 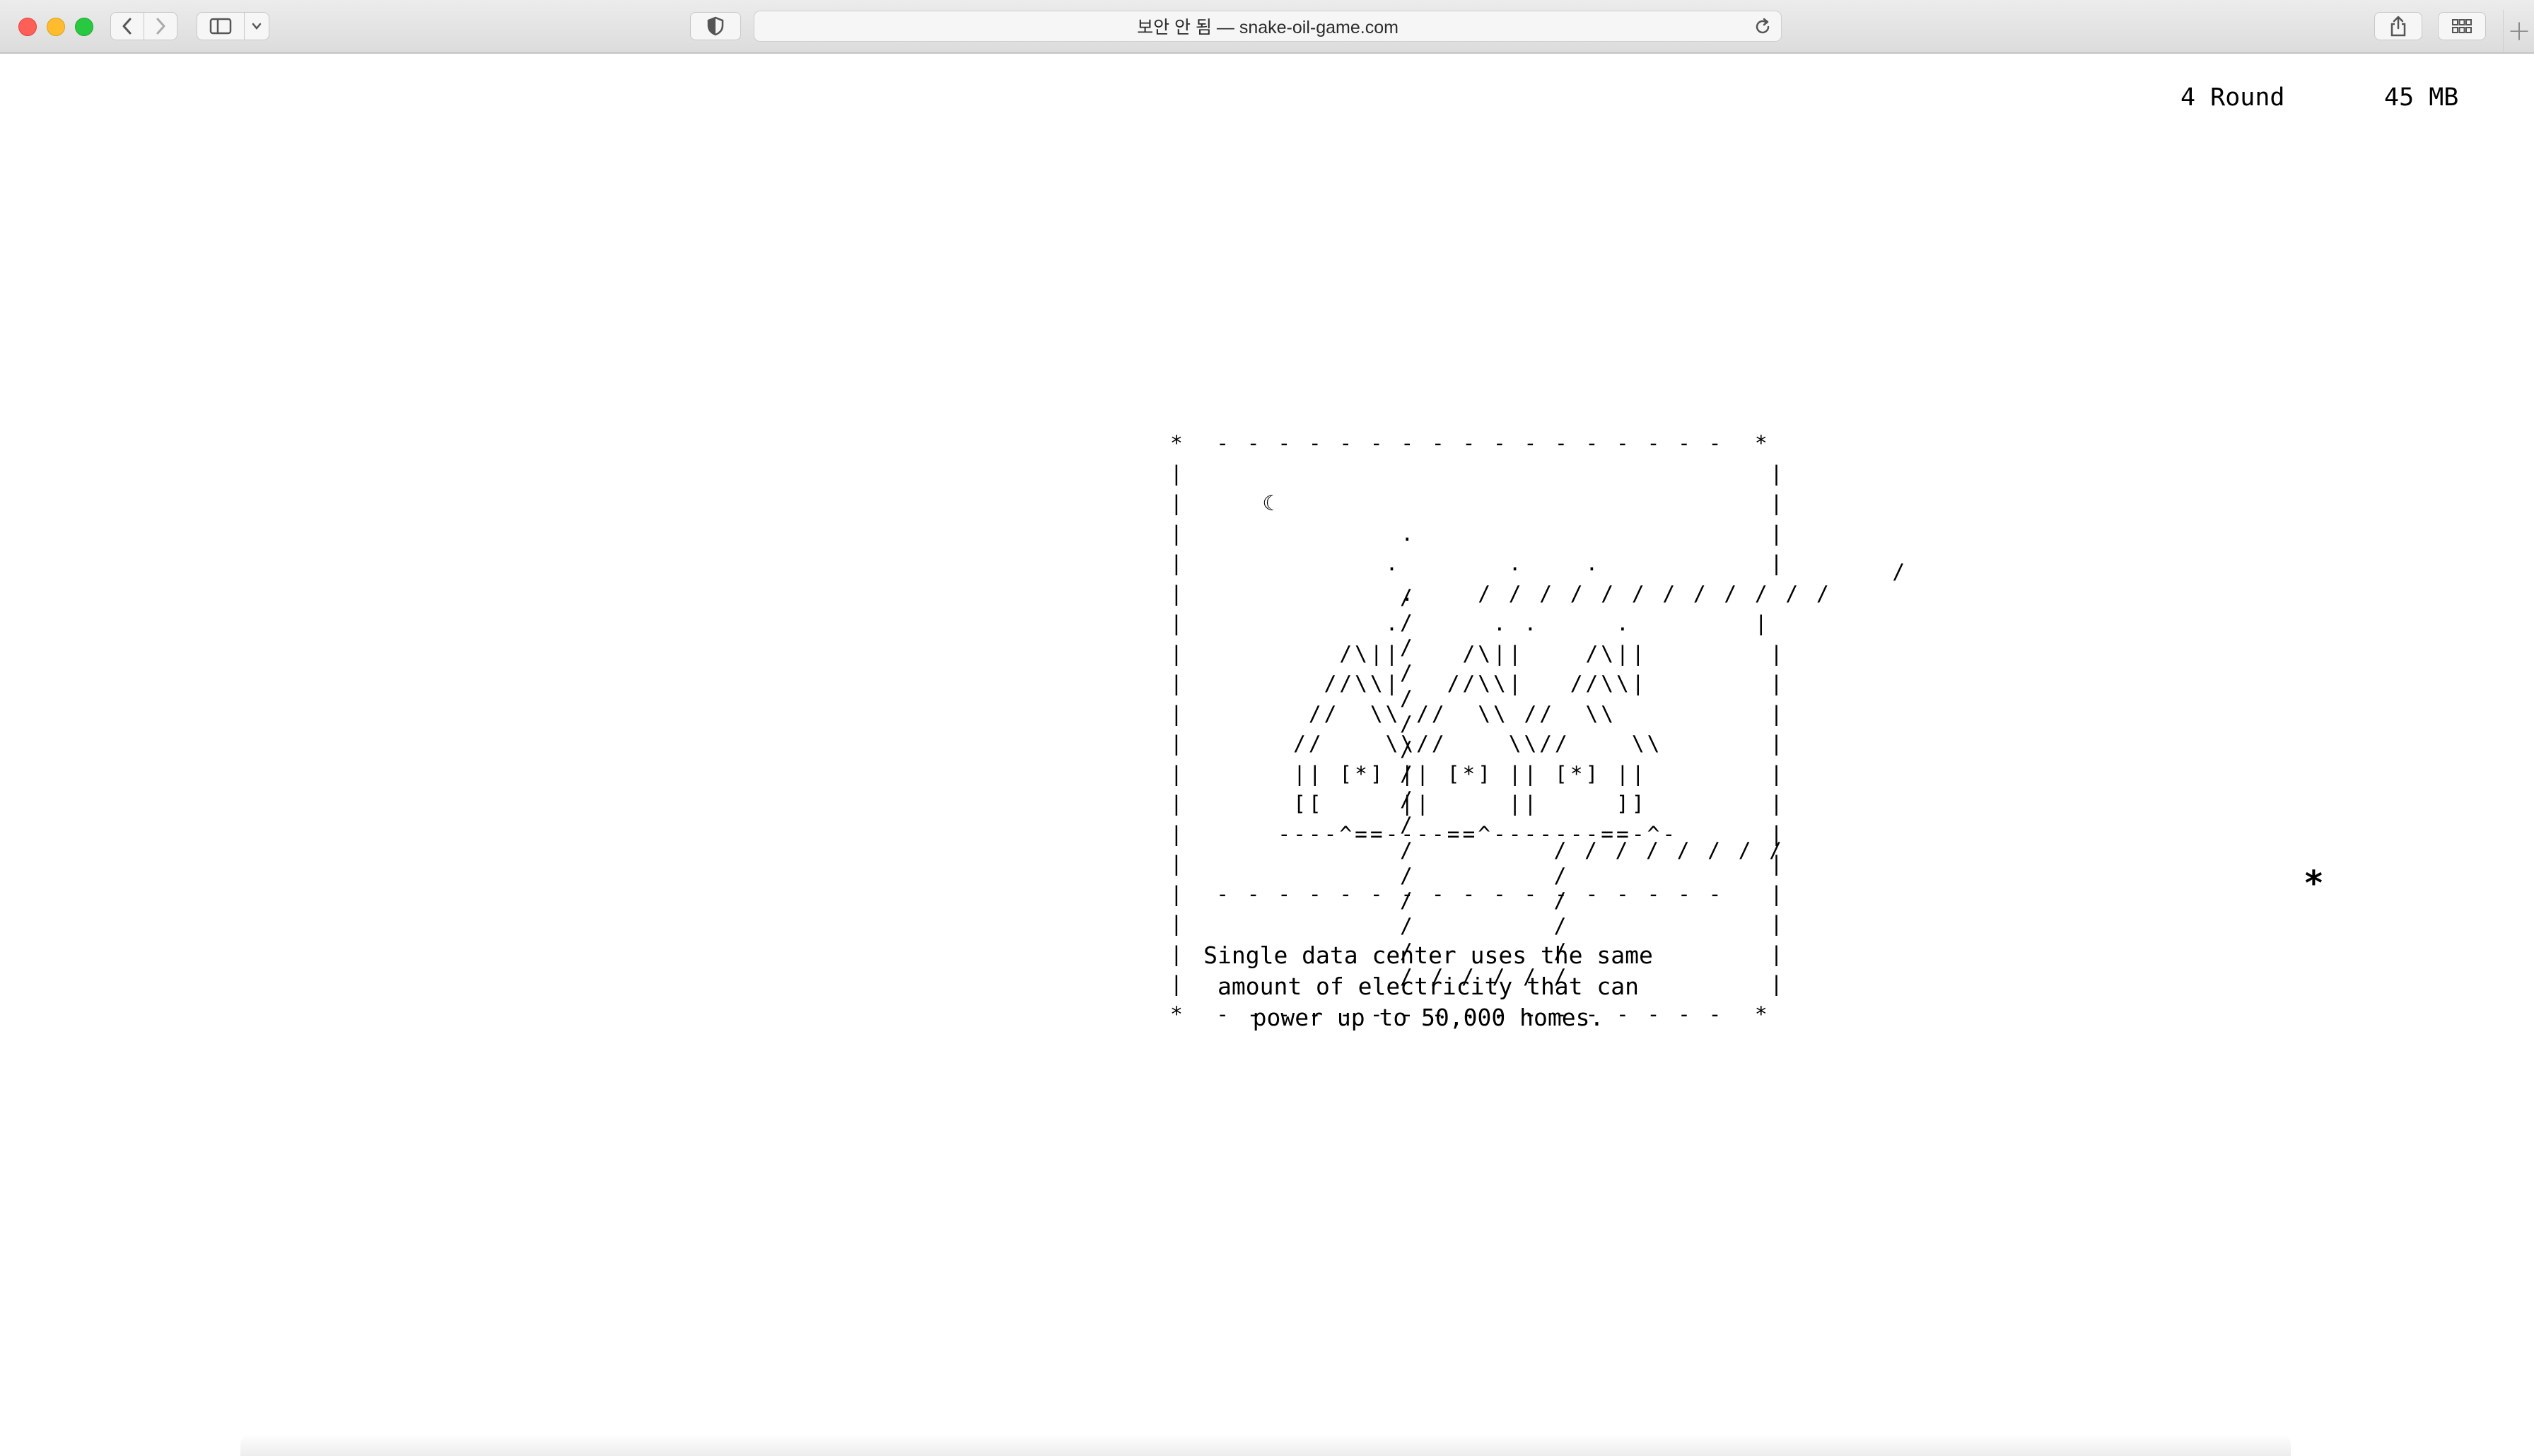 I want to click on back-button, so click(x=127, y=26).